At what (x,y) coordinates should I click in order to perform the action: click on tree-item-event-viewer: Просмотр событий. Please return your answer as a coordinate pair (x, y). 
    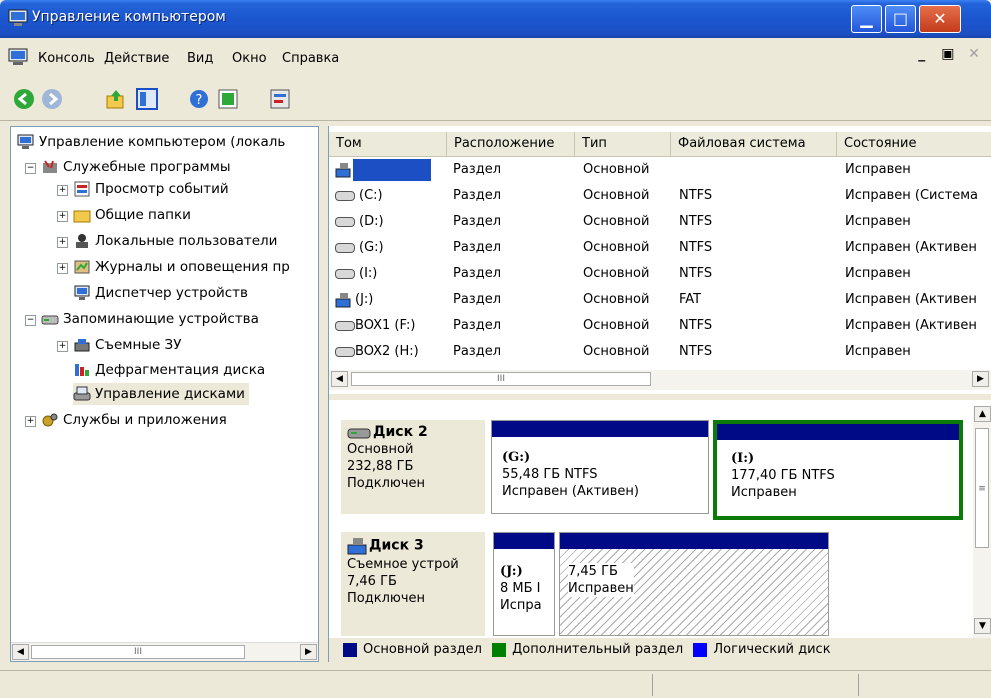
    Looking at the image, I should click on (151, 189).